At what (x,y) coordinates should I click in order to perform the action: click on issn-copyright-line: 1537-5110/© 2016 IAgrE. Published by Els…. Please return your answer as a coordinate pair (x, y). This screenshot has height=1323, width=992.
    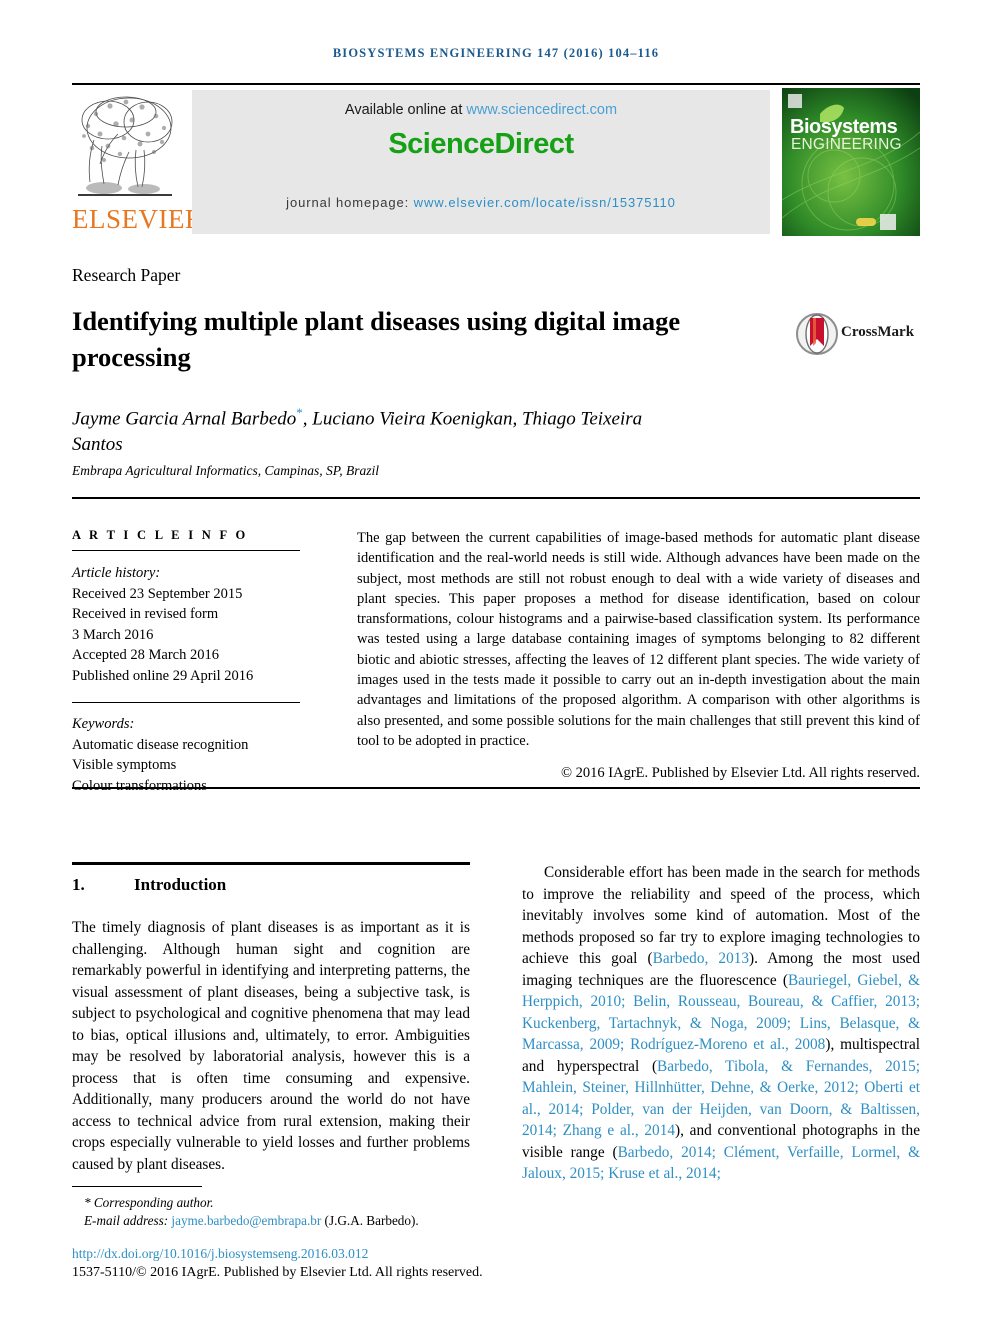
    Looking at the image, I should click on (277, 1272).